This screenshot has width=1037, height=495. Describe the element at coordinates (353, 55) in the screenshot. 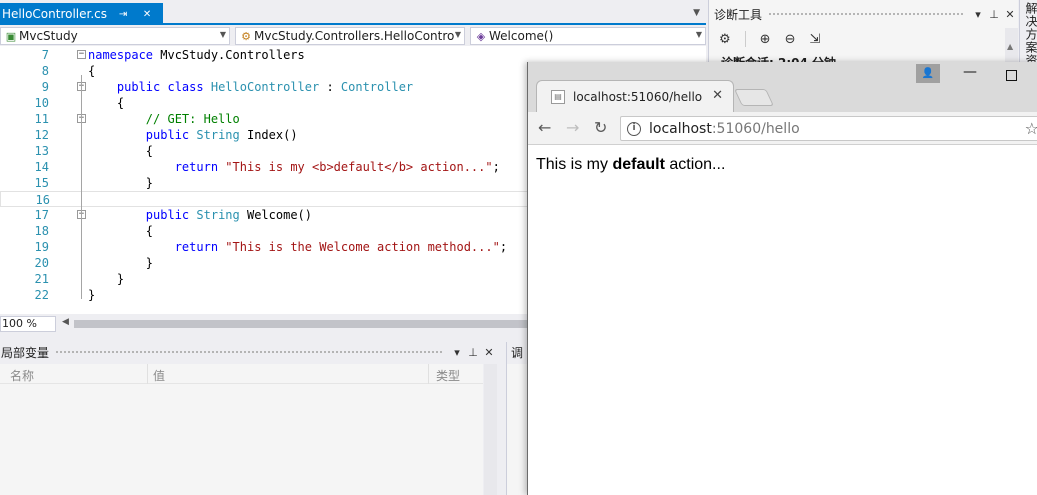

I see `code-line: 7 − namespace MvcStudy.Controllers` at that location.